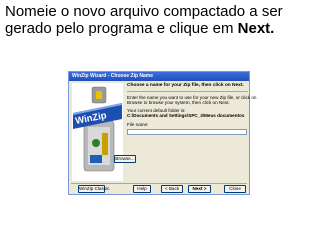 This screenshot has height=240, width=320. What do you see at coordinates (235, 189) in the screenshot?
I see `close-button: Close` at bounding box center [235, 189].